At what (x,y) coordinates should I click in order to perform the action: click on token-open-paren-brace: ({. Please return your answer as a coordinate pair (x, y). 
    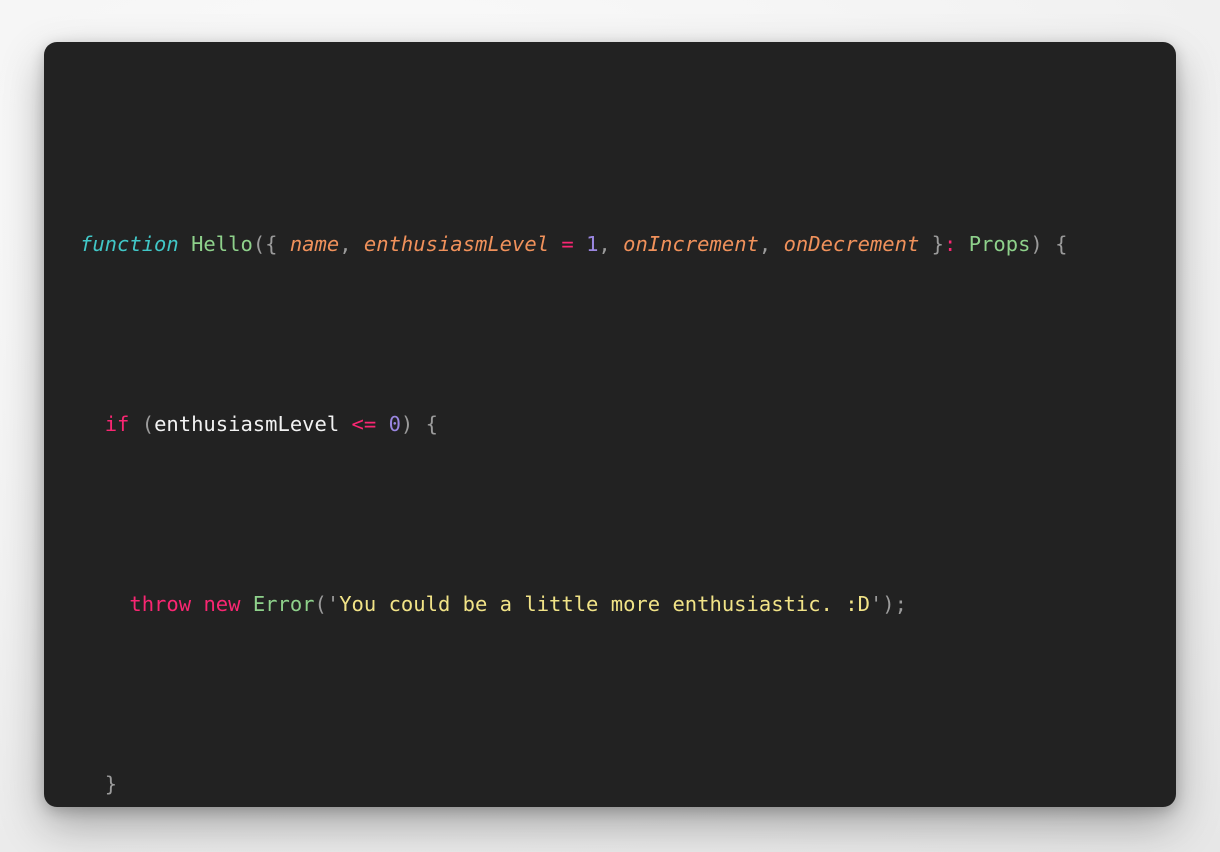
    Looking at the image, I should click on (271, 244).